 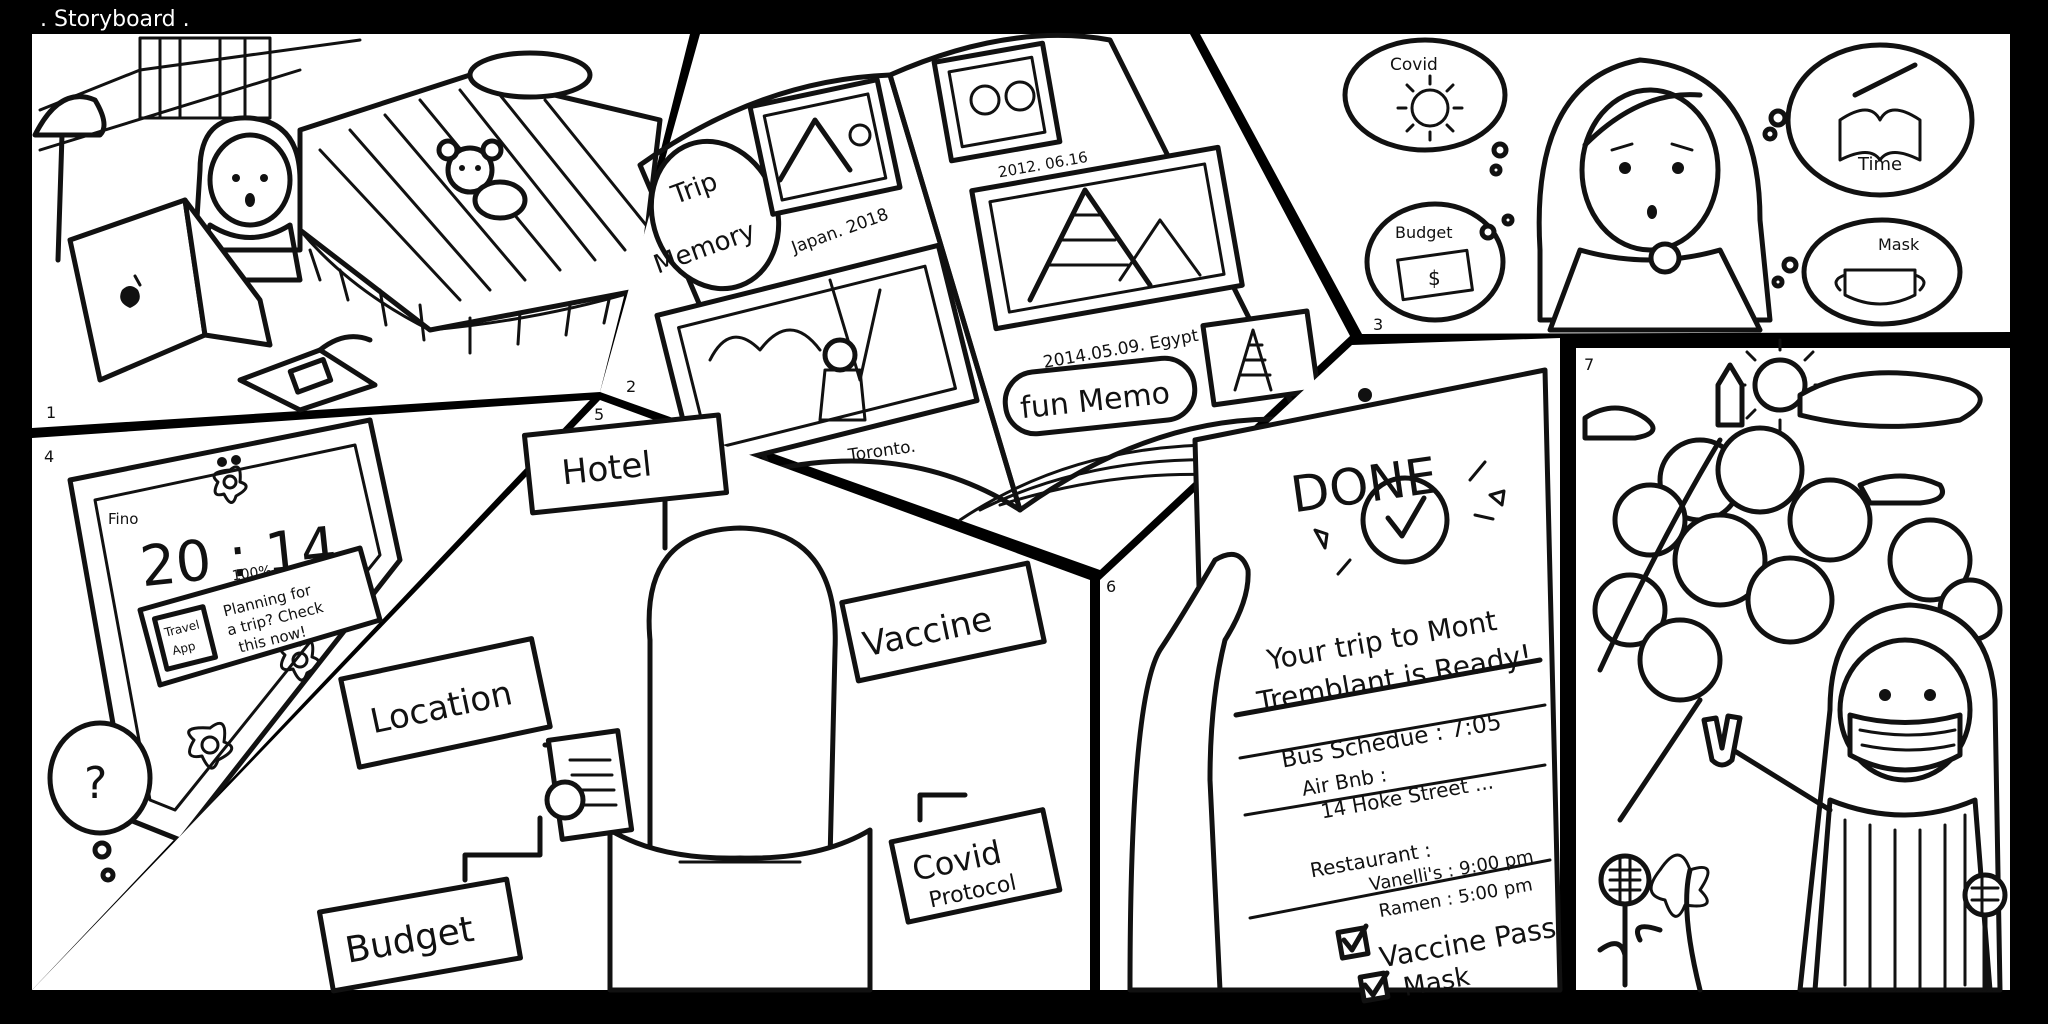 What do you see at coordinates (1111, 586) in the screenshot?
I see `panel-6-number: 6` at bounding box center [1111, 586].